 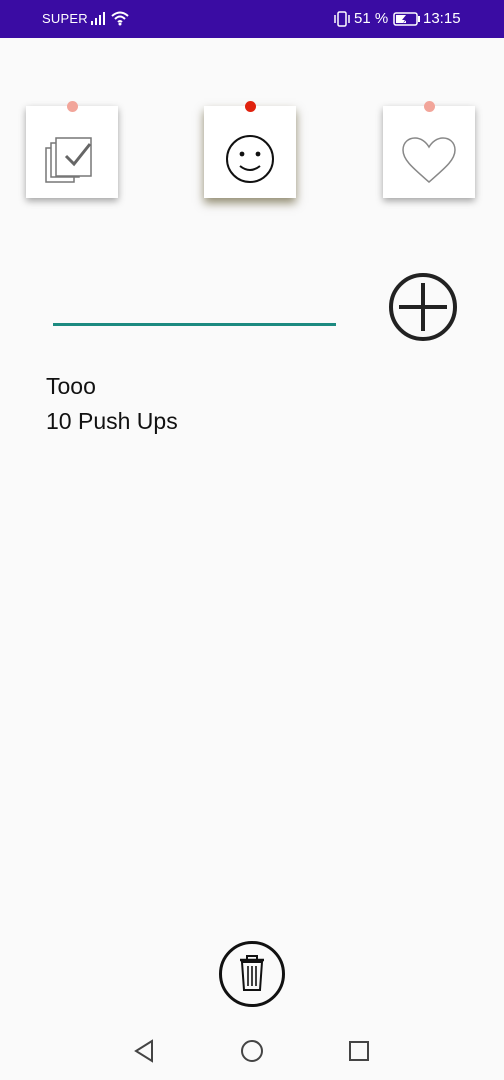 I want to click on delete-button, so click(x=252, y=974).